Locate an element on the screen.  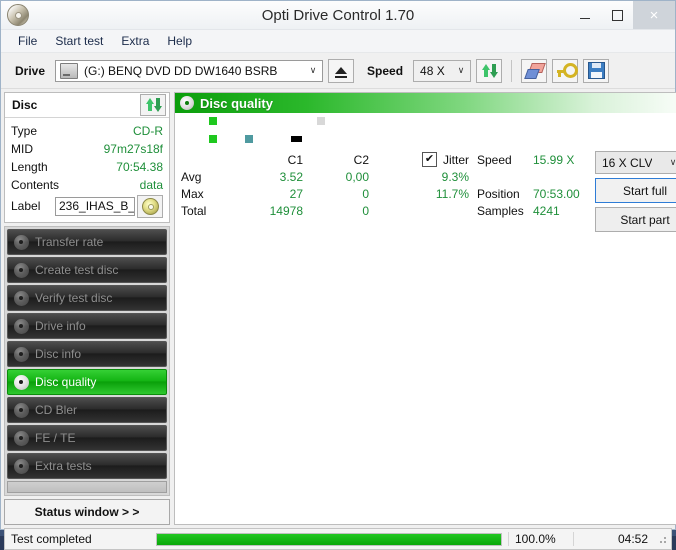
cd-disc-icon is located at coordinates (150, 206).